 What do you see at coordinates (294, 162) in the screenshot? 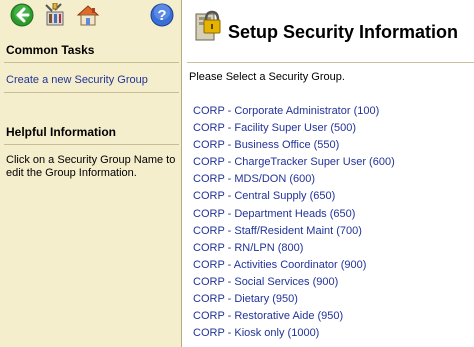
I see `security-group-link: CORP - ChargeTracker Super User (600)` at bounding box center [294, 162].